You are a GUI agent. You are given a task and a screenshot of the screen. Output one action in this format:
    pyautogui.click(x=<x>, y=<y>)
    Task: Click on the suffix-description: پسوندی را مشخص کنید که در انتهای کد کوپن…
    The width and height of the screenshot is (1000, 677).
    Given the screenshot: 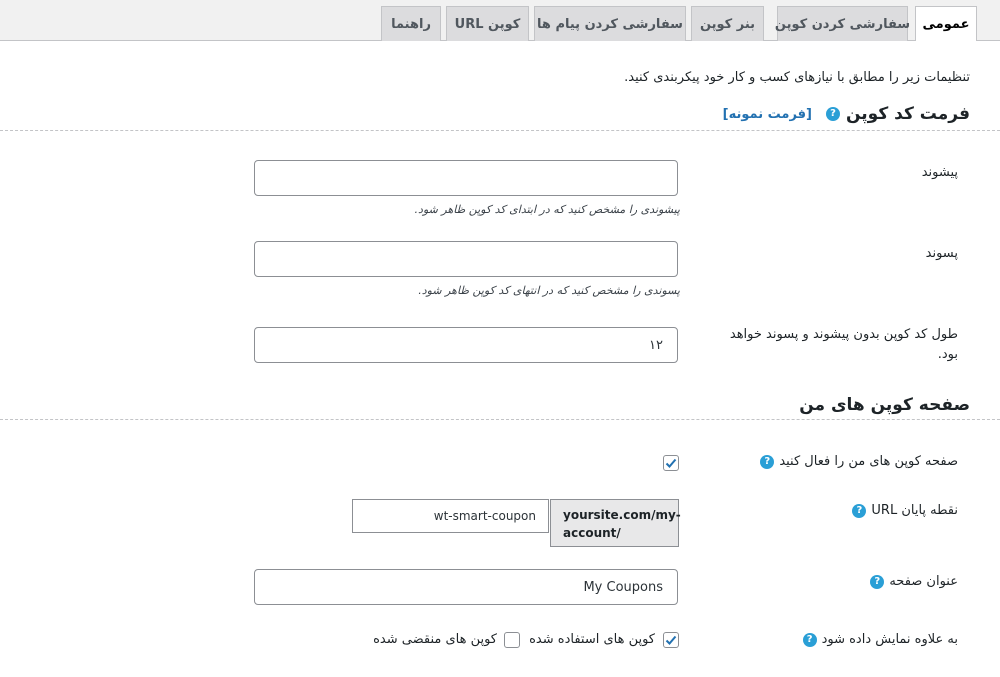 What is the action you would take?
    pyautogui.click(x=549, y=290)
    